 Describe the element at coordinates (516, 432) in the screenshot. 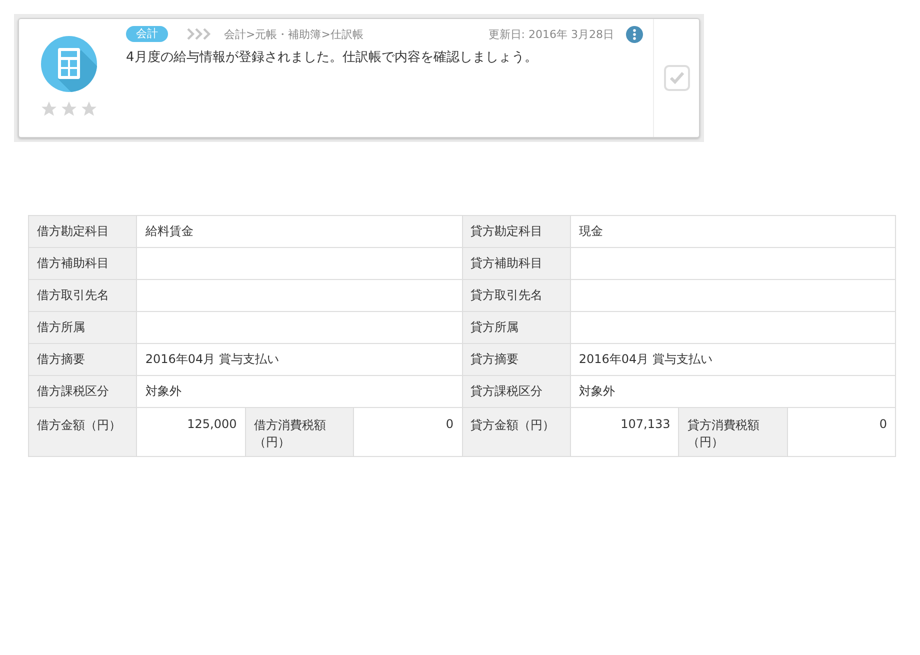

I see `field-label: 貸方金額（円）` at that location.